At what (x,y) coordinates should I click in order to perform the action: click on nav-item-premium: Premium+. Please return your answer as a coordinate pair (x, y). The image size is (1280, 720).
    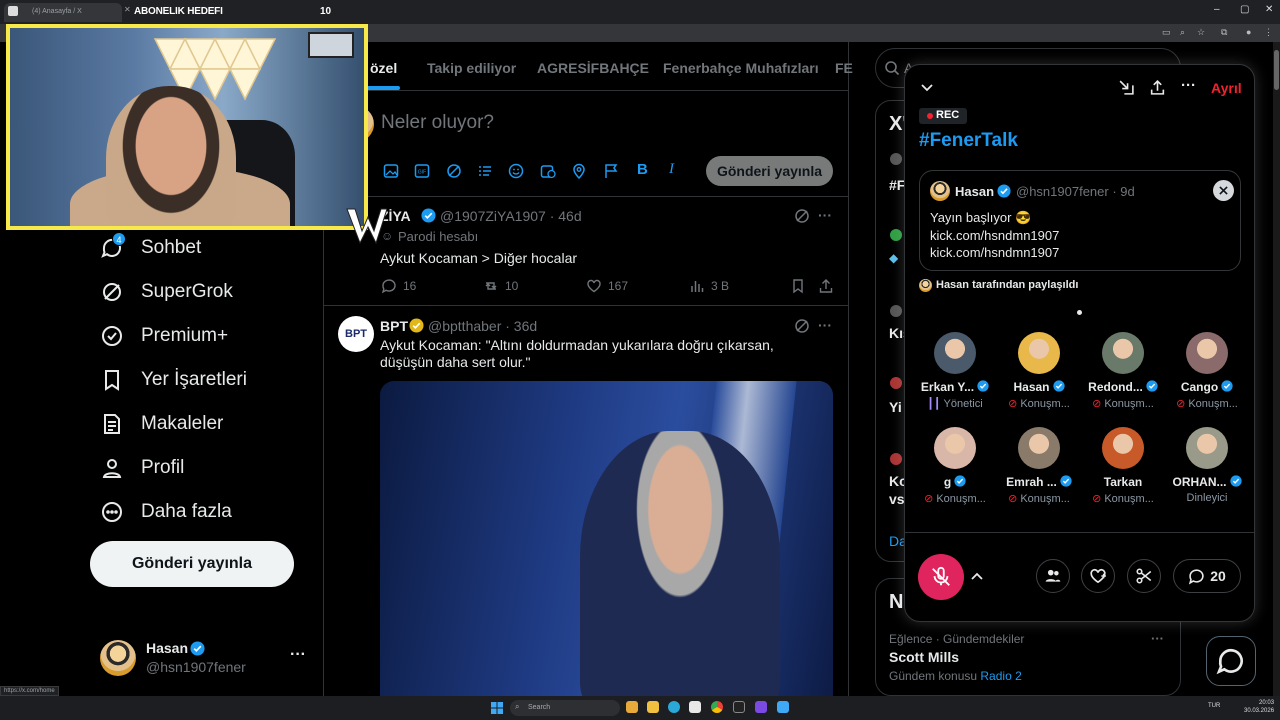
    Looking at the image, I should click on (164, 336).